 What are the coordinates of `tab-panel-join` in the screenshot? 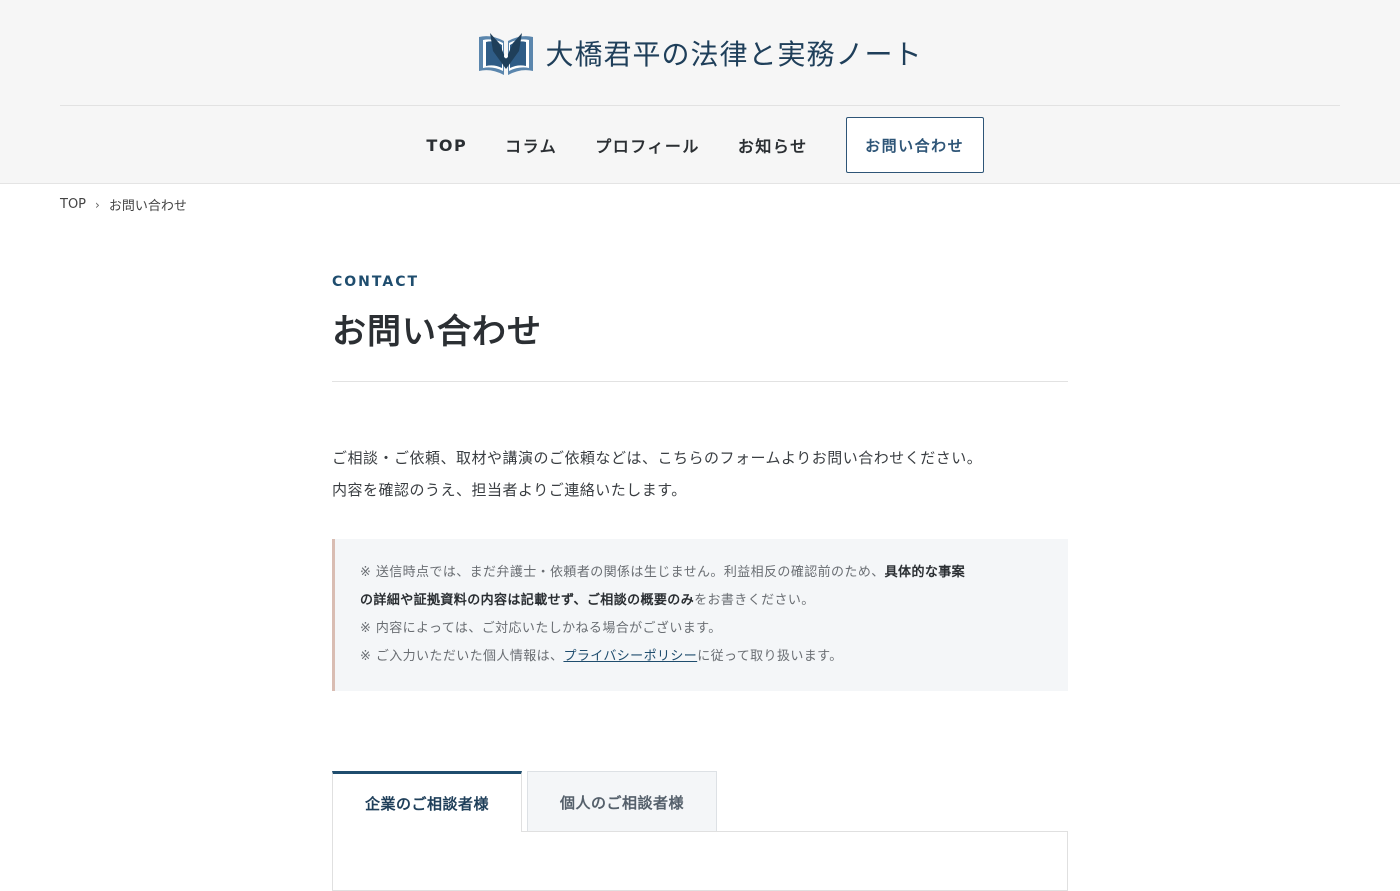 It's located at (427, 831).